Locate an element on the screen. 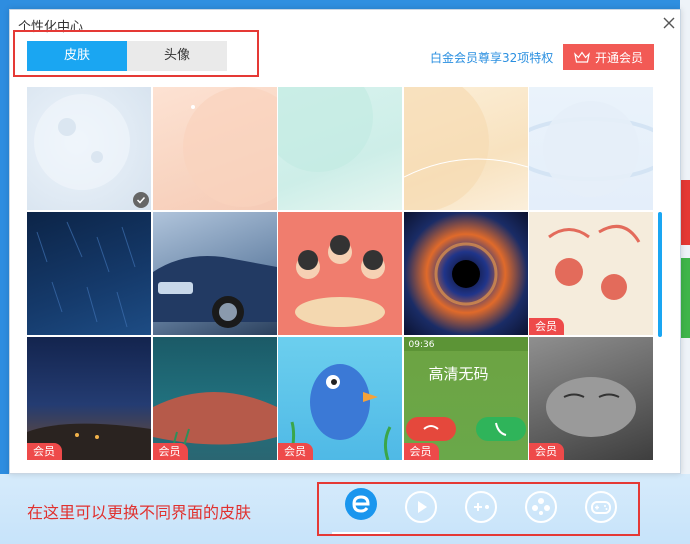  tab-avatar: 头像 is located at coordinates (177, 56).